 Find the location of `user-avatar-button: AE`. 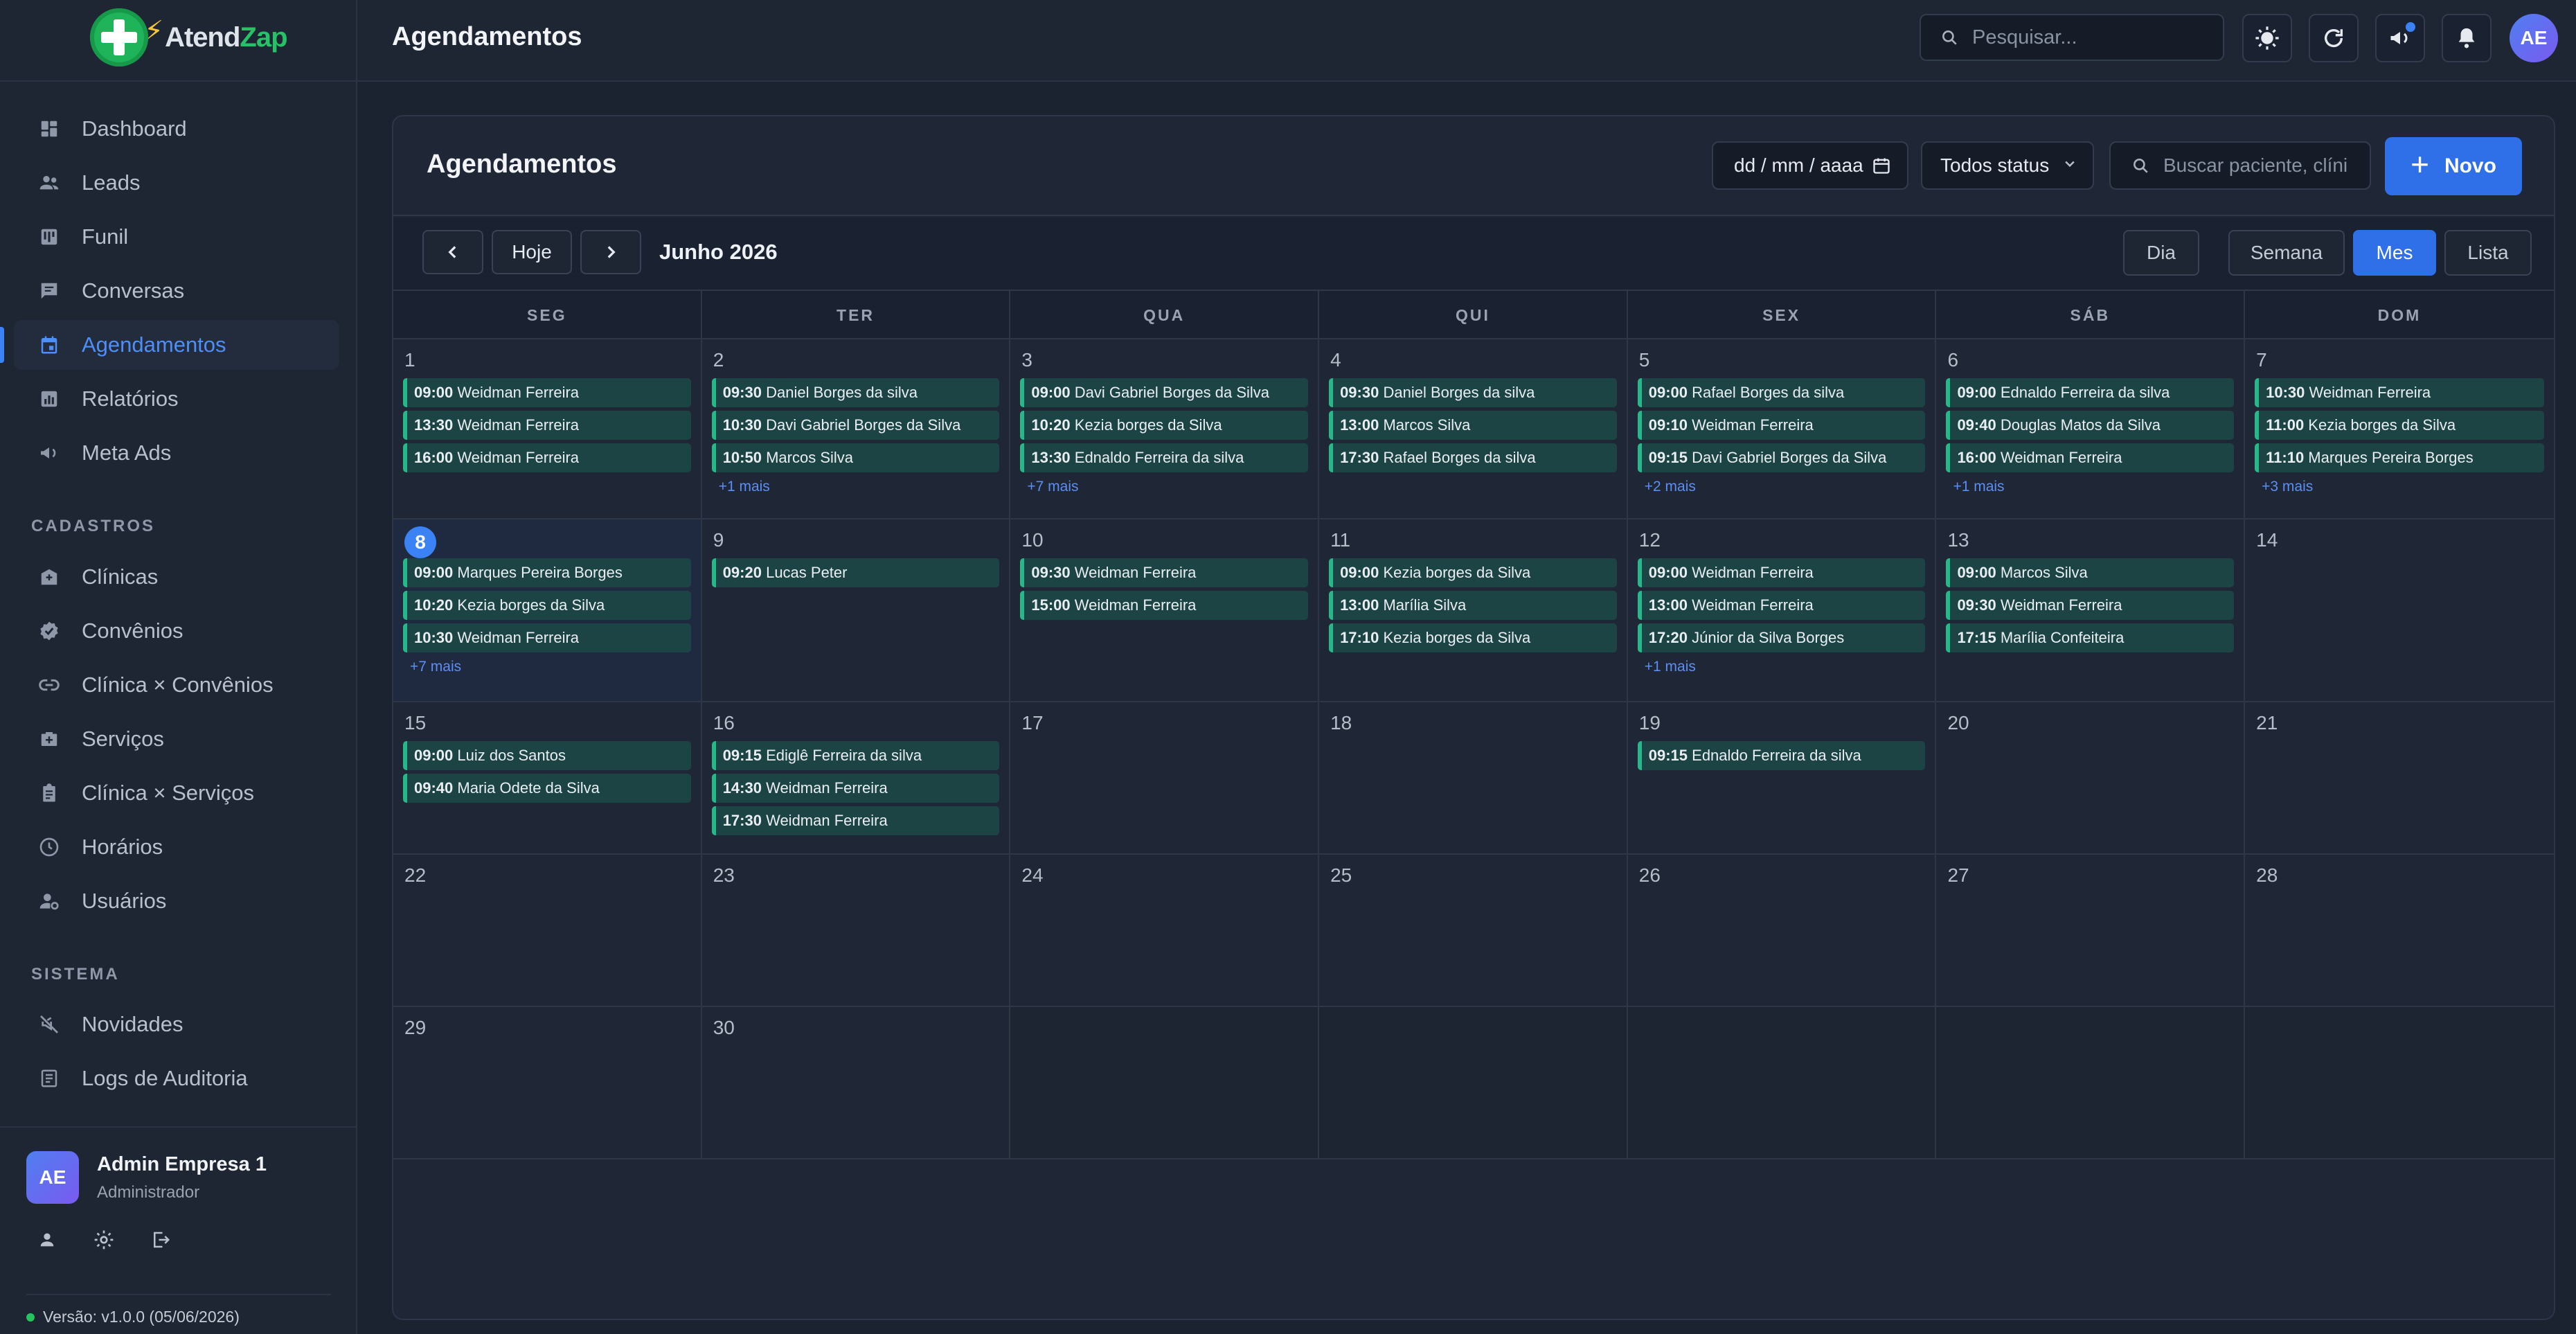

user-avatar-button: AE is located at coordinates (2534, 38).